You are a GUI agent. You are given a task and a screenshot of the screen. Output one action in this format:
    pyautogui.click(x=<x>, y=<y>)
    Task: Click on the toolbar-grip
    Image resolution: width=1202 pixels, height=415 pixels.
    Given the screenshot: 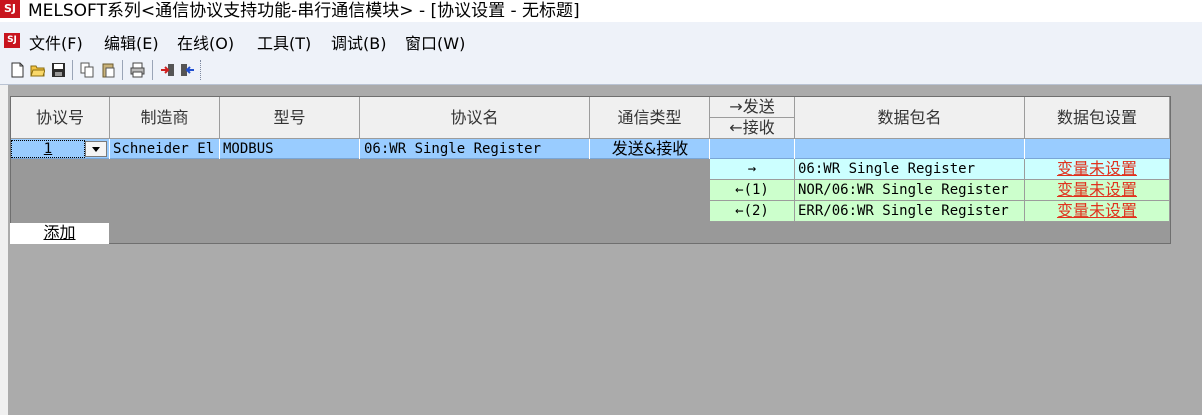 What is the action you would take?
    pyautogui.click(x=201, y=70)
    